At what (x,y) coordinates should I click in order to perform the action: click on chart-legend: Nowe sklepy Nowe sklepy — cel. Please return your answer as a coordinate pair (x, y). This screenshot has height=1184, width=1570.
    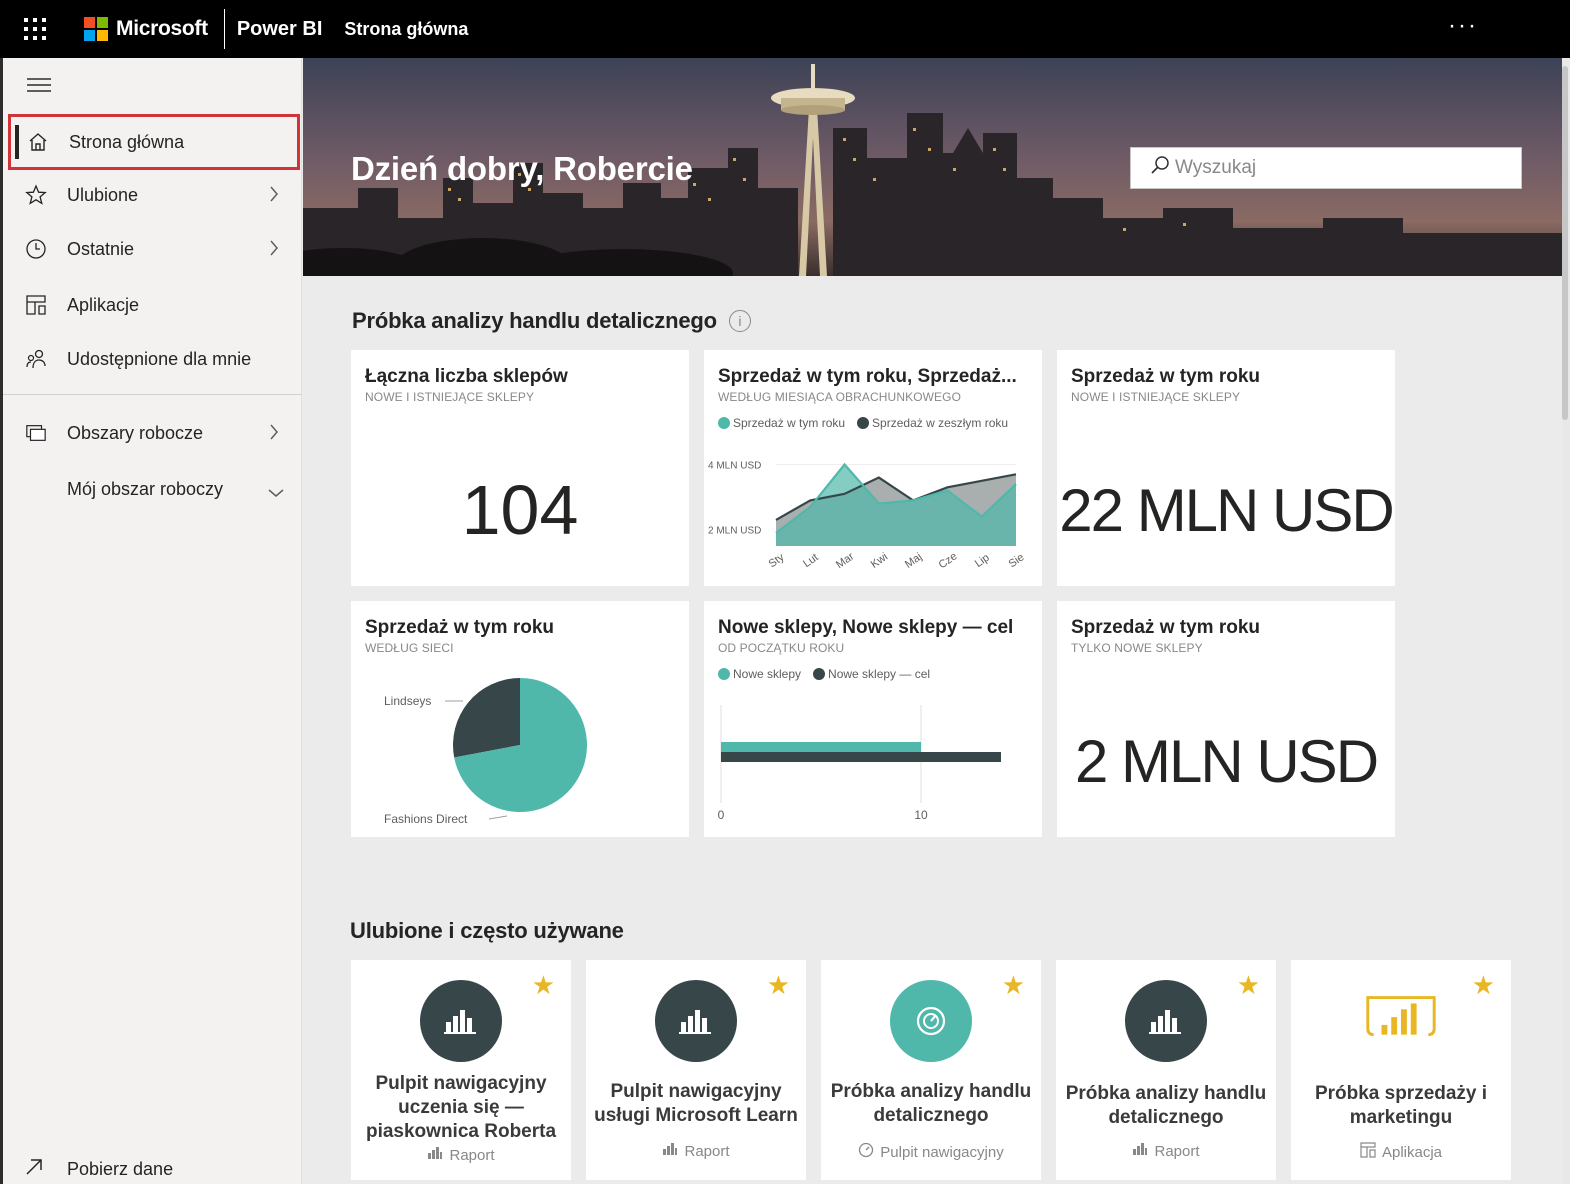
    Looking at the image, I should click on (827, 674).